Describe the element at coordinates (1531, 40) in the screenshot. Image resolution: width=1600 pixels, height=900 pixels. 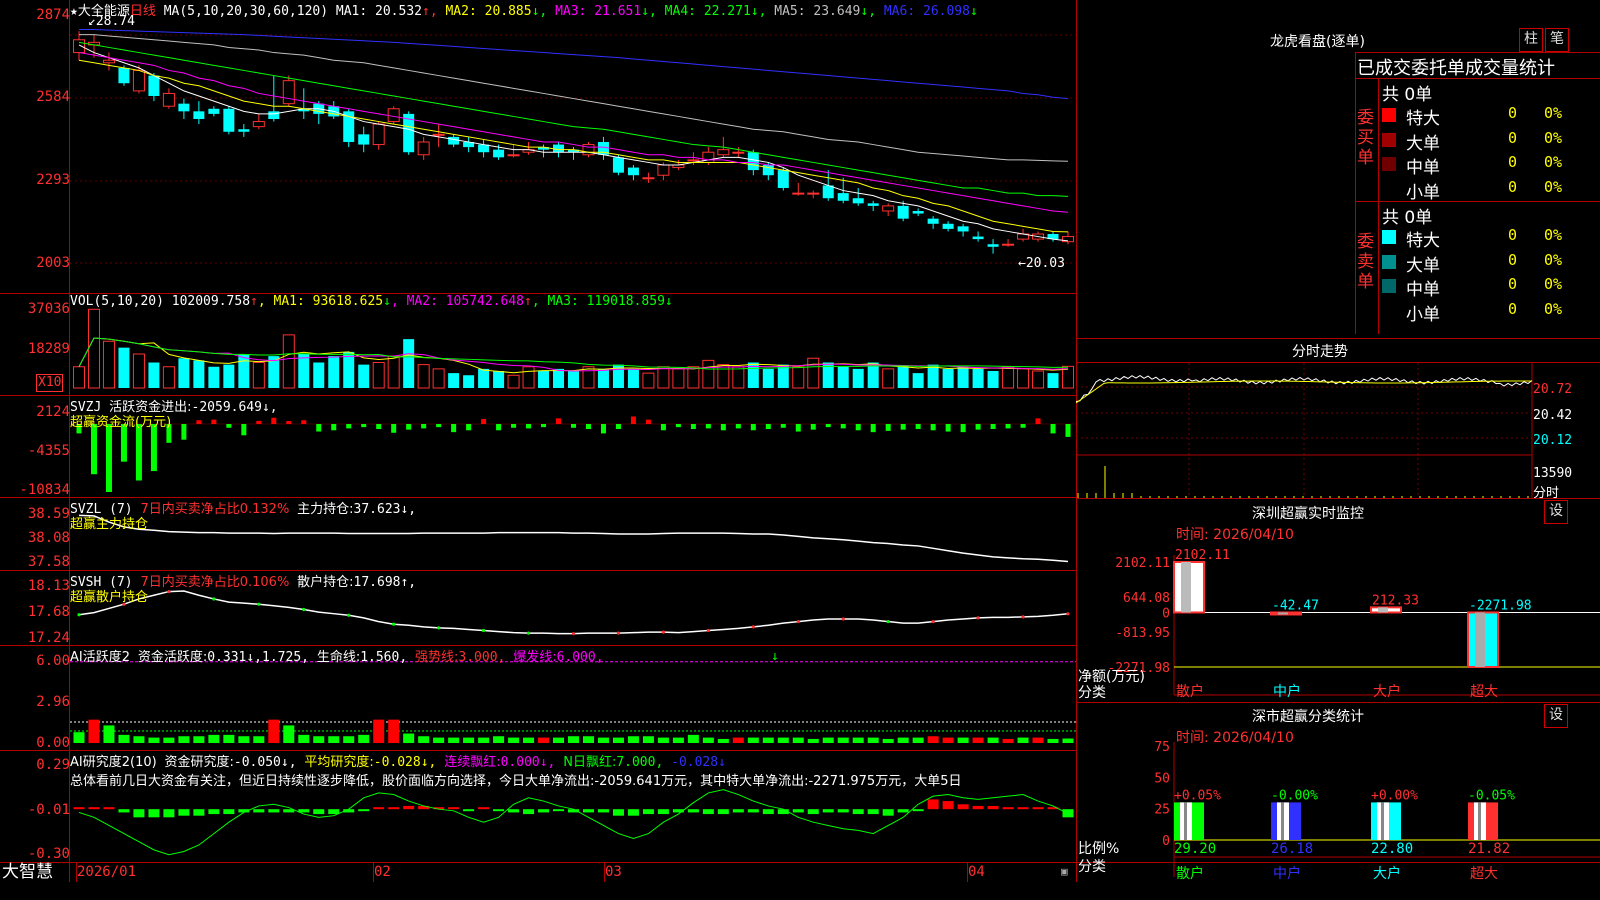
I see `bar-mode-button: 柱` at that location.